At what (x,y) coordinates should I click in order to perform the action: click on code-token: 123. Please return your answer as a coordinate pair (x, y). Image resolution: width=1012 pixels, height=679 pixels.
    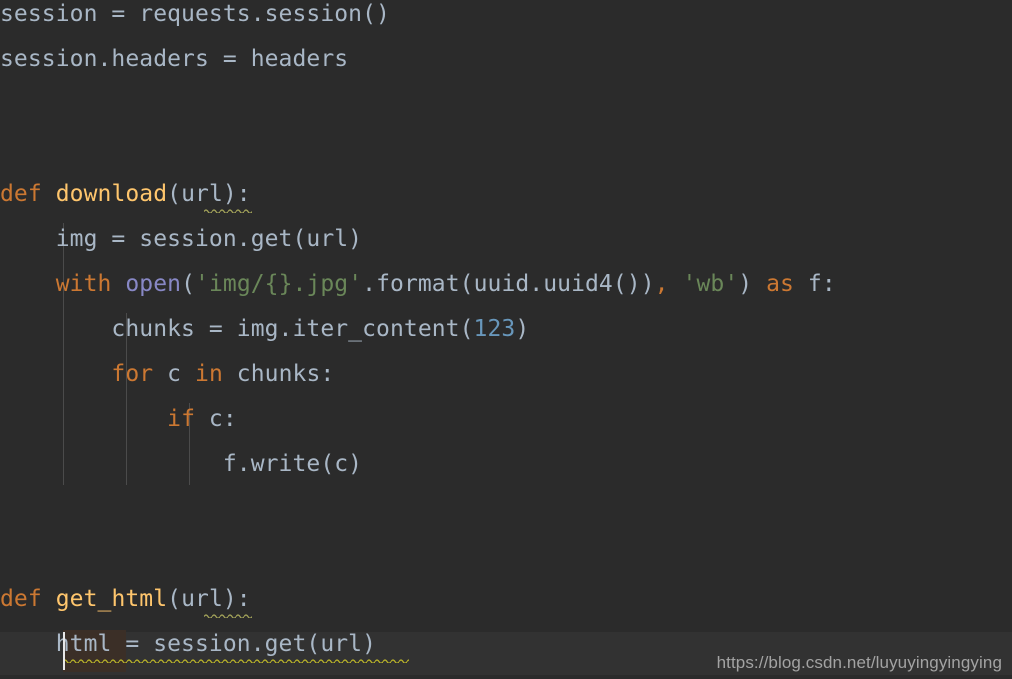
    Looking at the image, I should click on (494, 329).